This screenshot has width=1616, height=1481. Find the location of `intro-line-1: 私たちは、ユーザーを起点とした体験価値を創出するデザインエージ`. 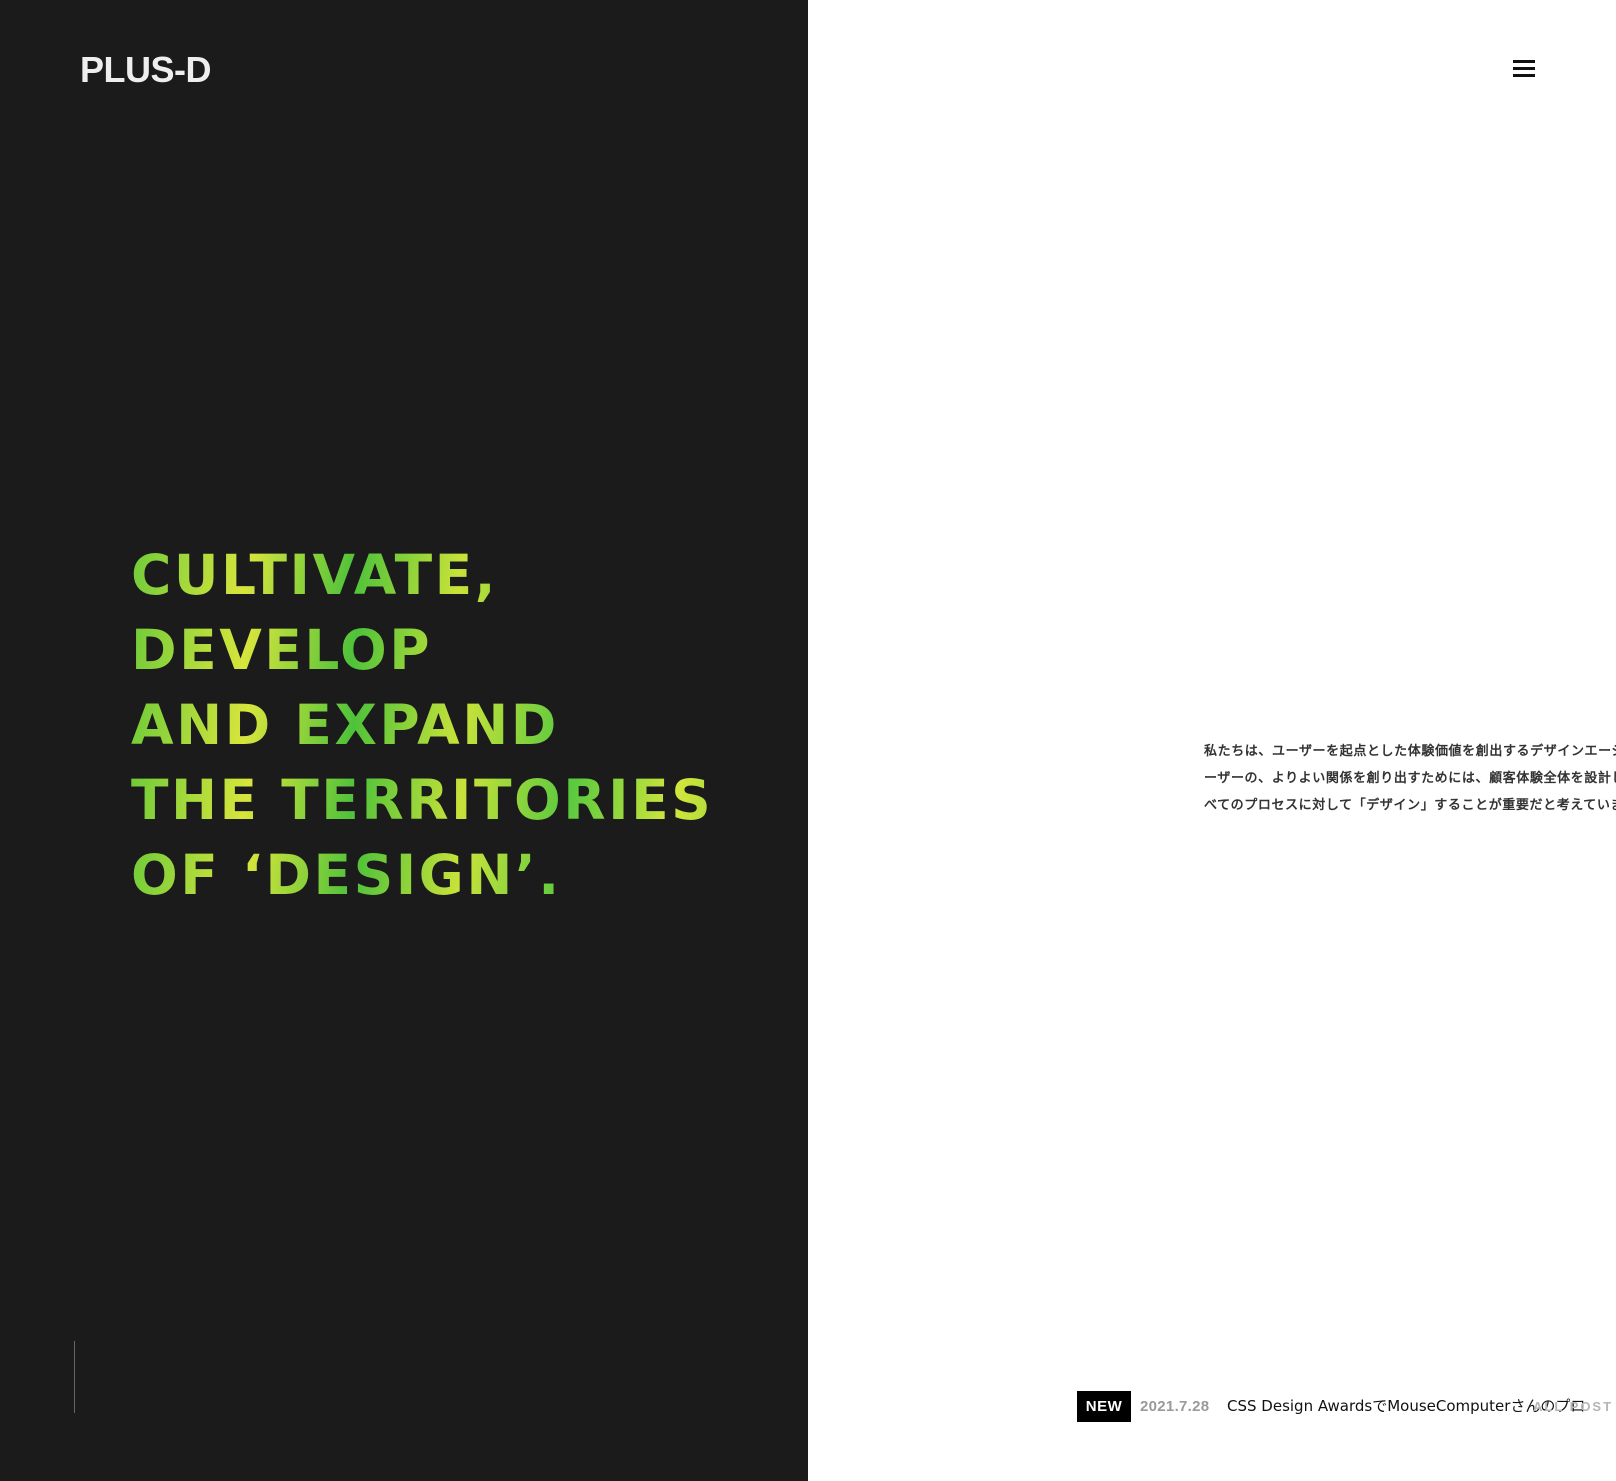

intro-line-1: 私たちは、ユーザーを起点とした体験価値を創出するデザインエージ is located at coordinates (1410, 751).